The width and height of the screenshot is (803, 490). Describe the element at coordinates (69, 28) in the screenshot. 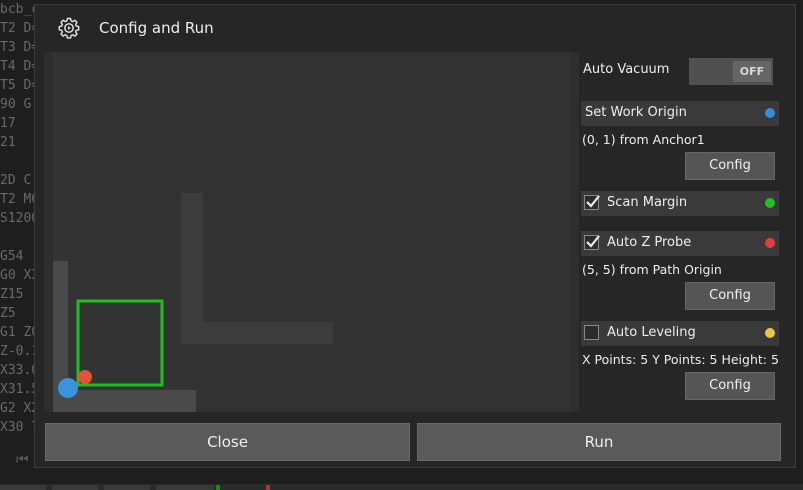

I see `gear-play-icon` at that location.